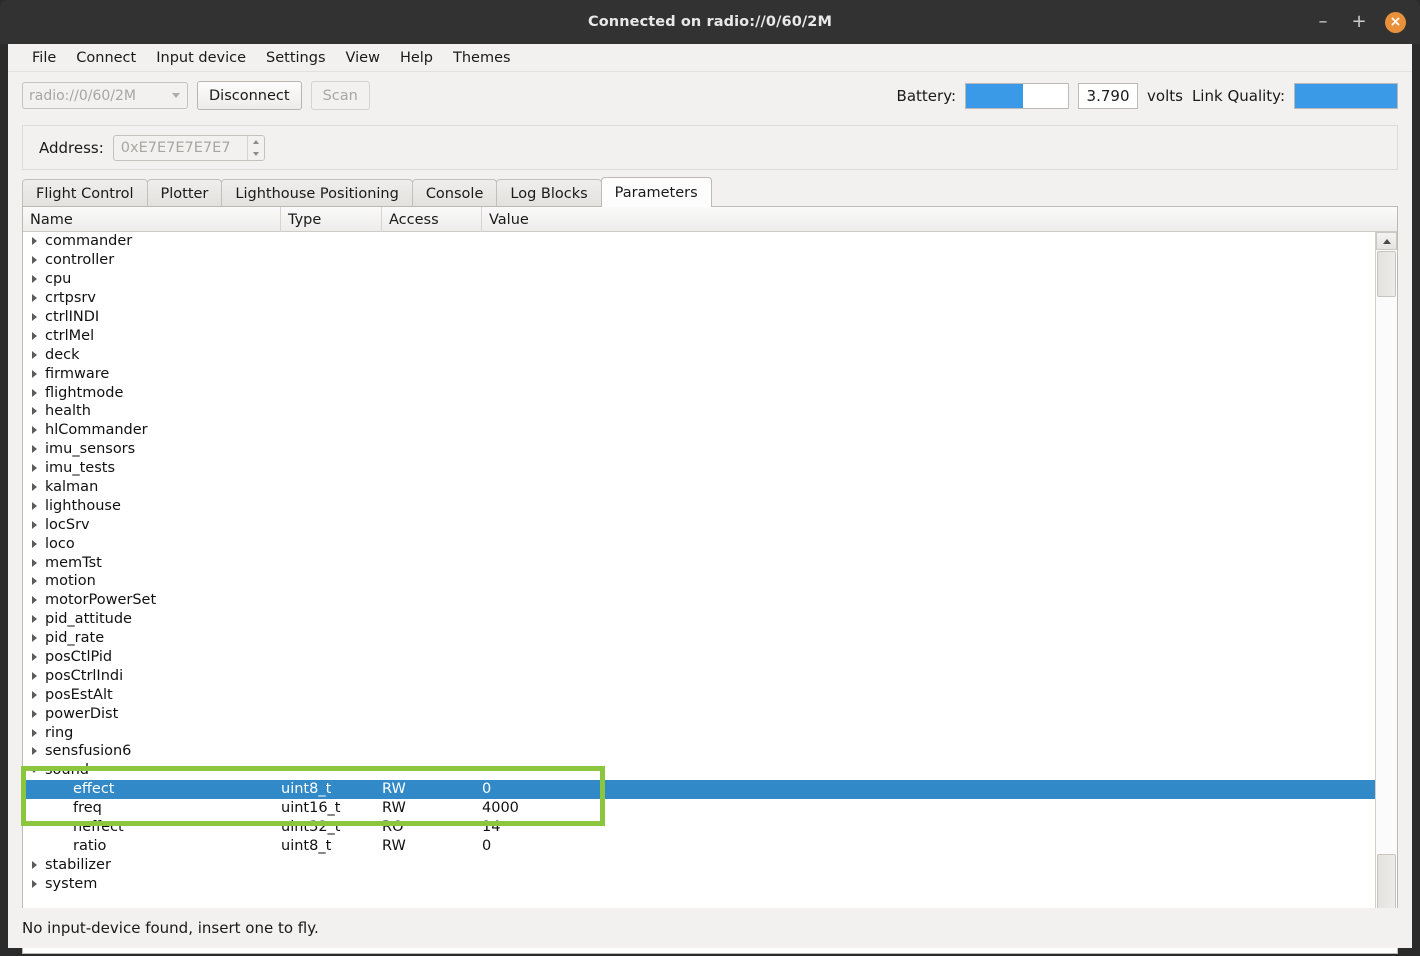  What do you see at coordinates (700, 619) in the screenshot?
I see `table-row: pid_attitude` at bounding box center [700, 619].